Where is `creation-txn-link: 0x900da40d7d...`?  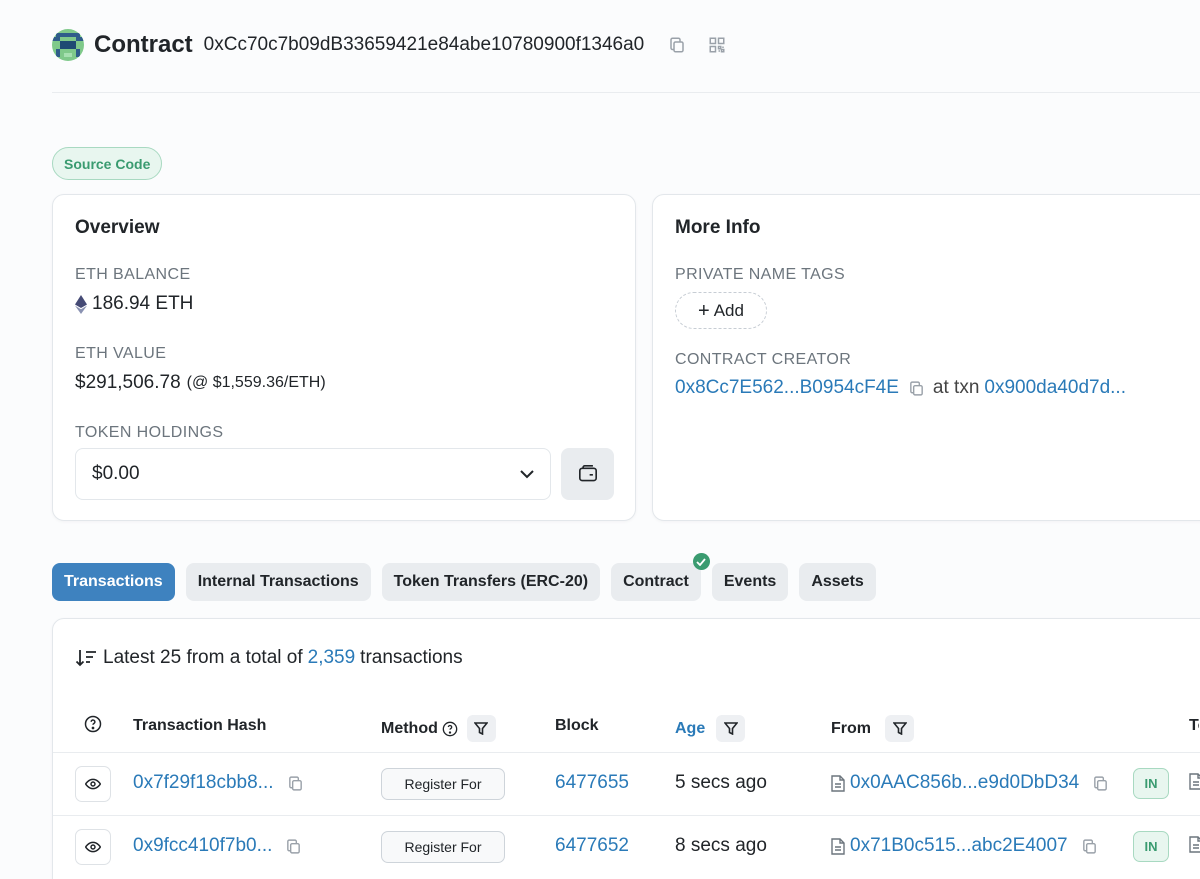 creation-txn-link: 0x900da40d7d... is located at coordinates (1055, 388).